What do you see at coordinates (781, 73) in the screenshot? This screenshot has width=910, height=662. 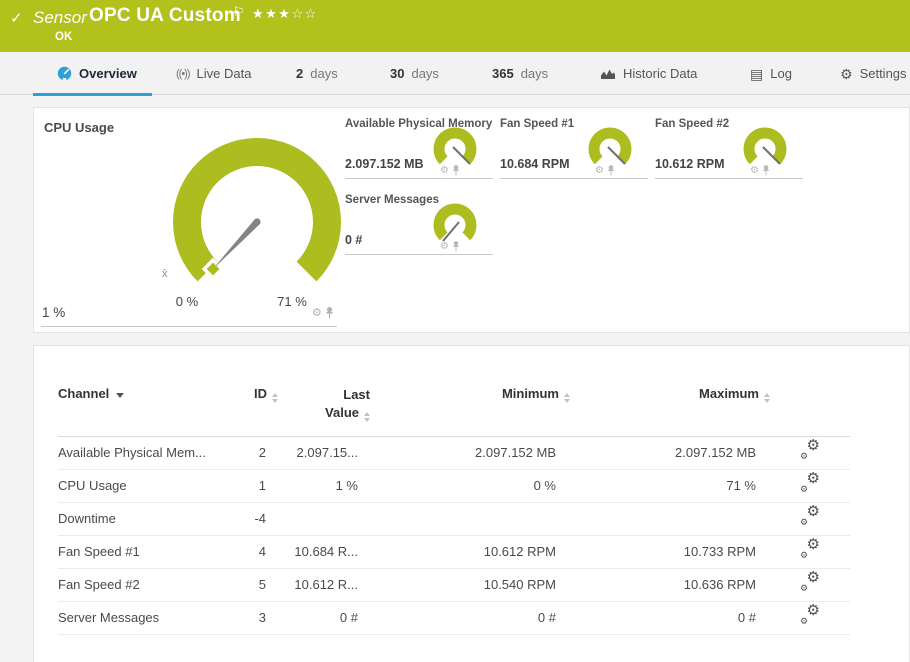 I see `tab-label: Log` at bounding box center [781, 73].